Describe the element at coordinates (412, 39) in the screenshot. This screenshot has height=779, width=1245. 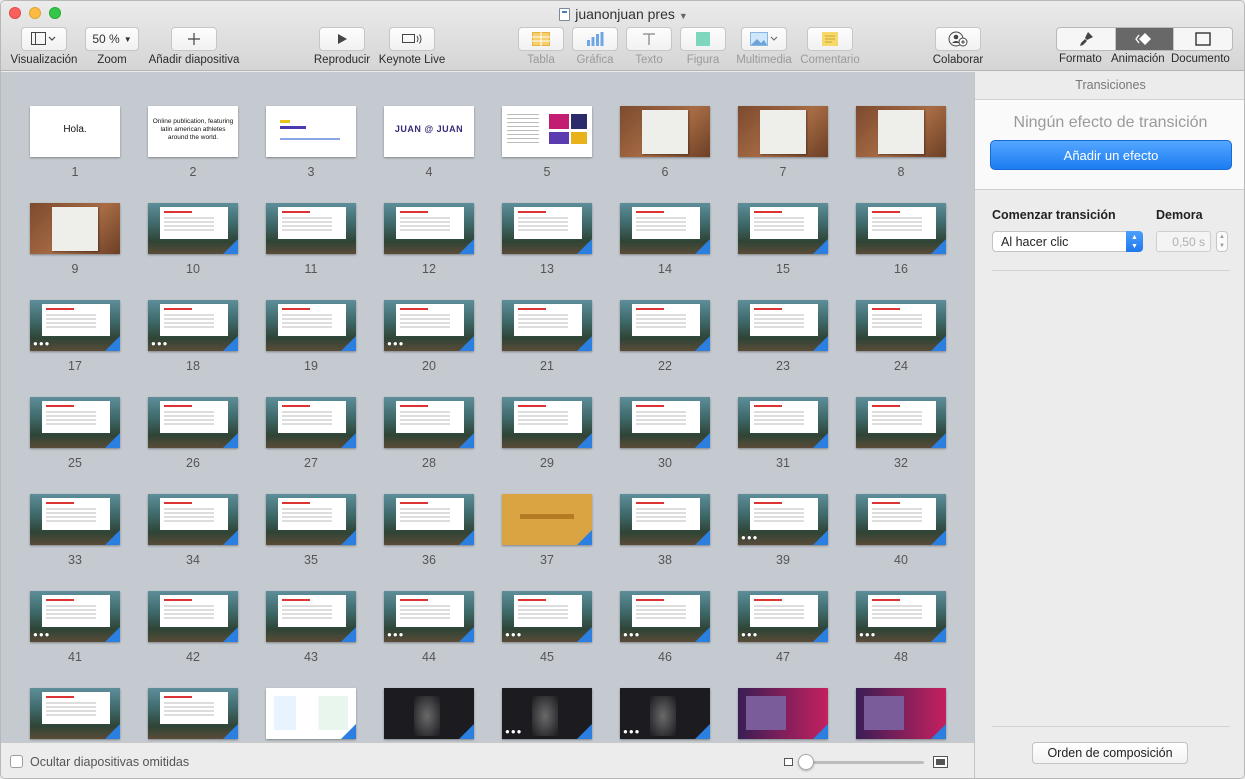
I see `keynote-live-button` at that location.